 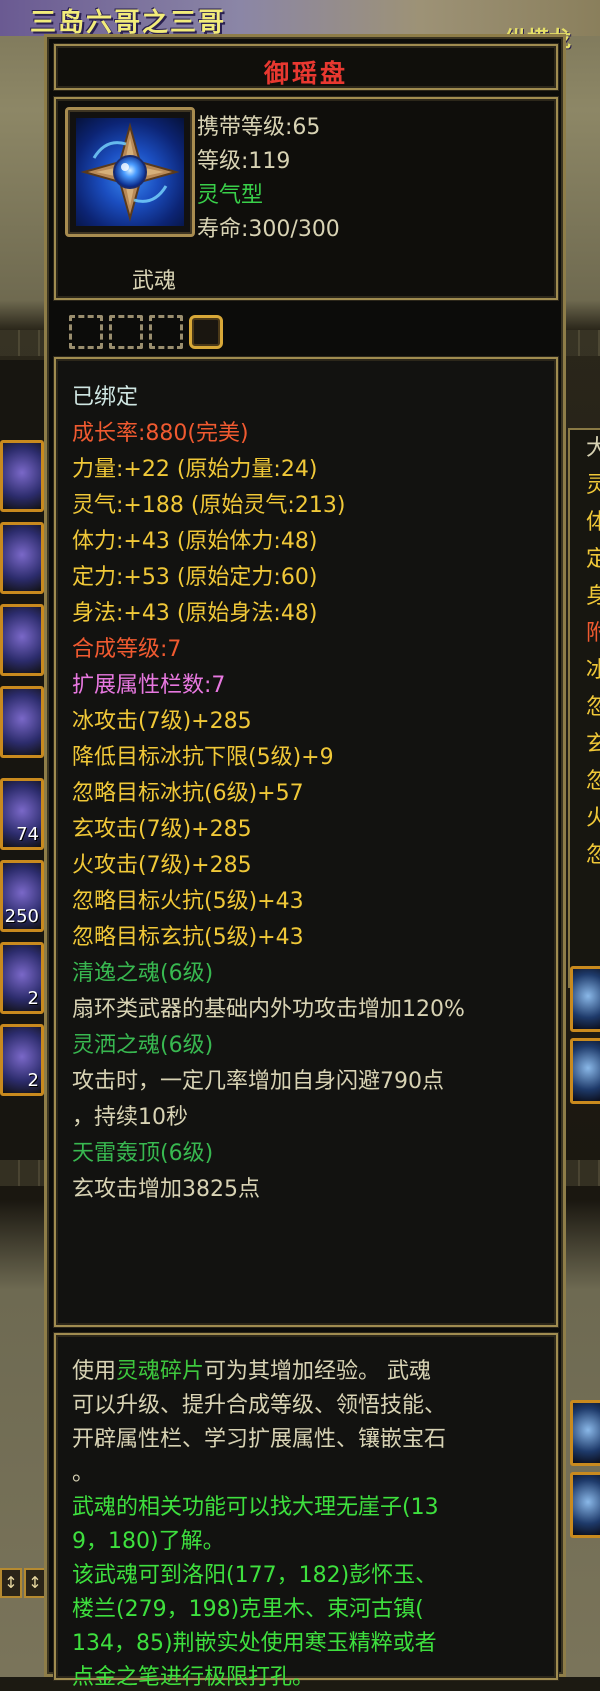 What do you see at coordinates (258, 1081) in the screenshot?
I see `soul-skill-desc: 攻击时，一定几率增加自身闪避790点` at bounding box center [258, 1081].